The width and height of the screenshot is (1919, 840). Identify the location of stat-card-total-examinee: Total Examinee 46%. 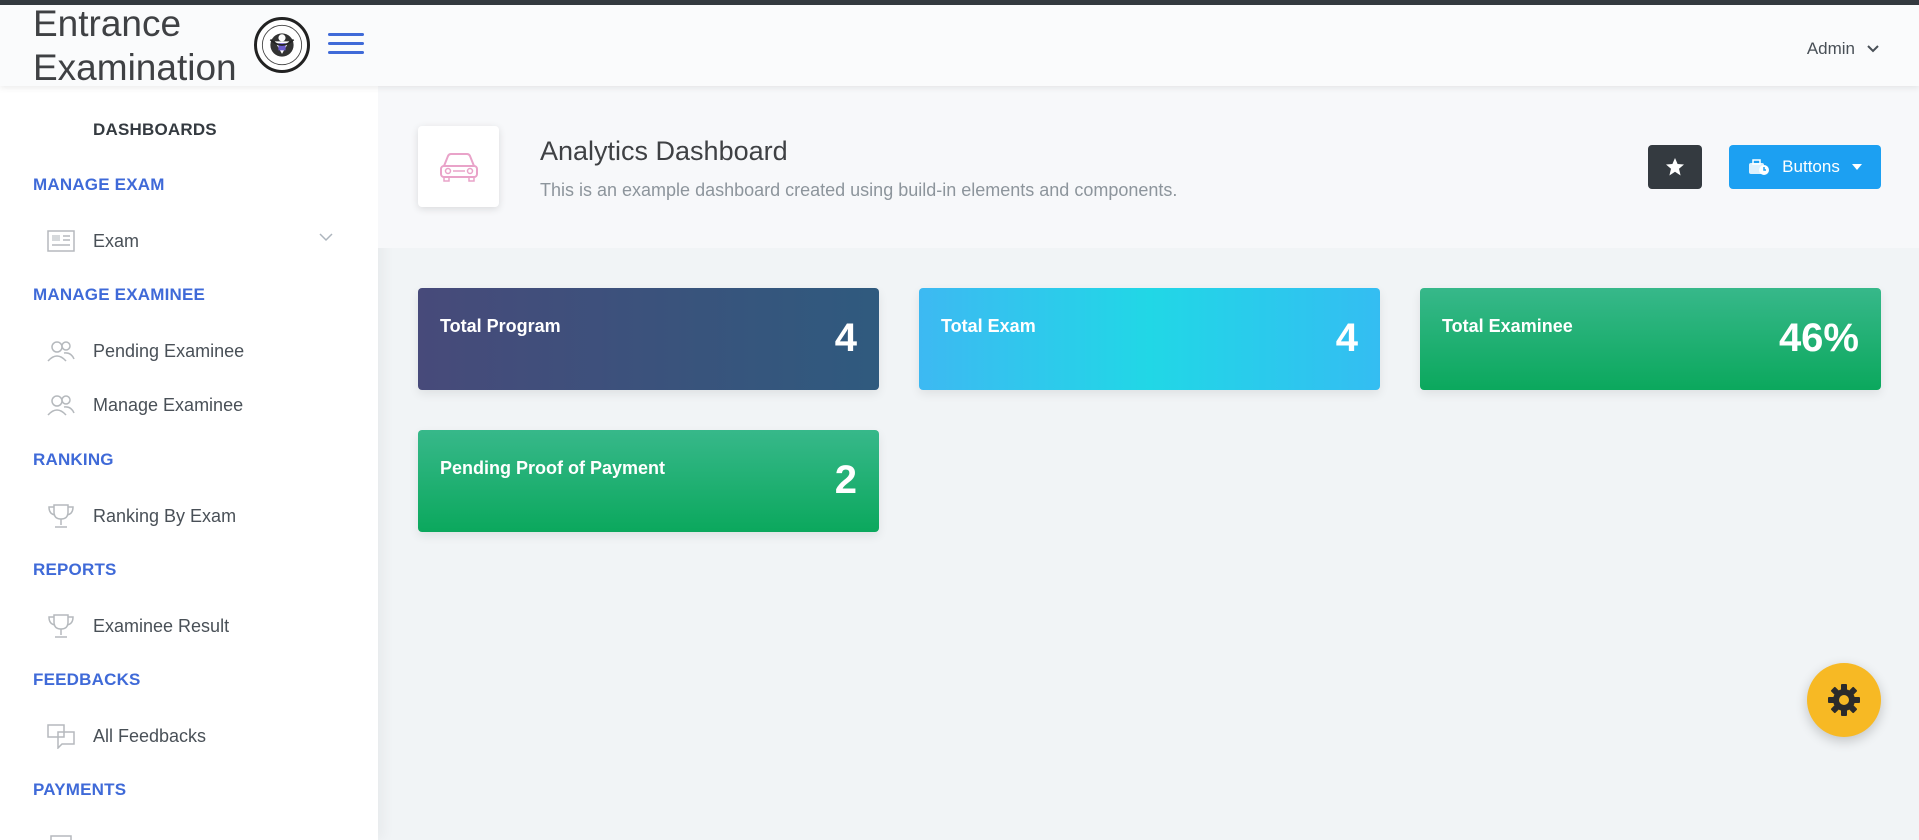
(1650, 339).